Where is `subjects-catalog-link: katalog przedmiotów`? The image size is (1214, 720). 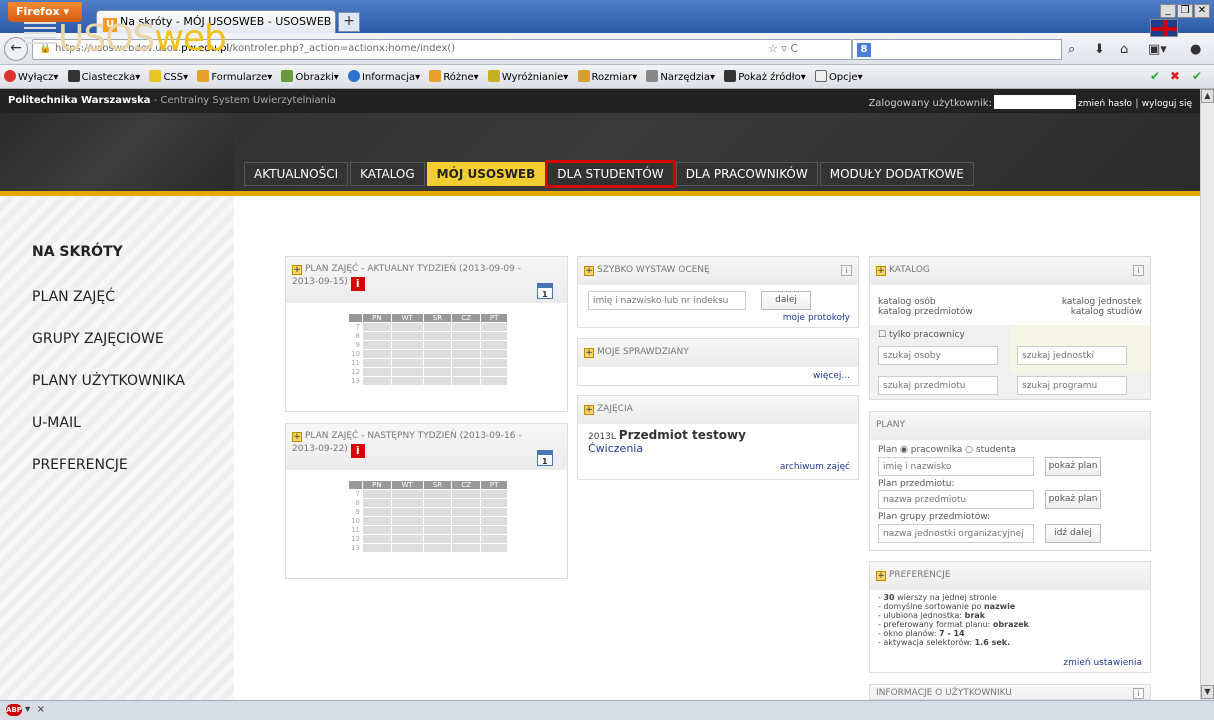 subjects-catalog-link: katalog przedmiotów is located at coordinates (925, 312).